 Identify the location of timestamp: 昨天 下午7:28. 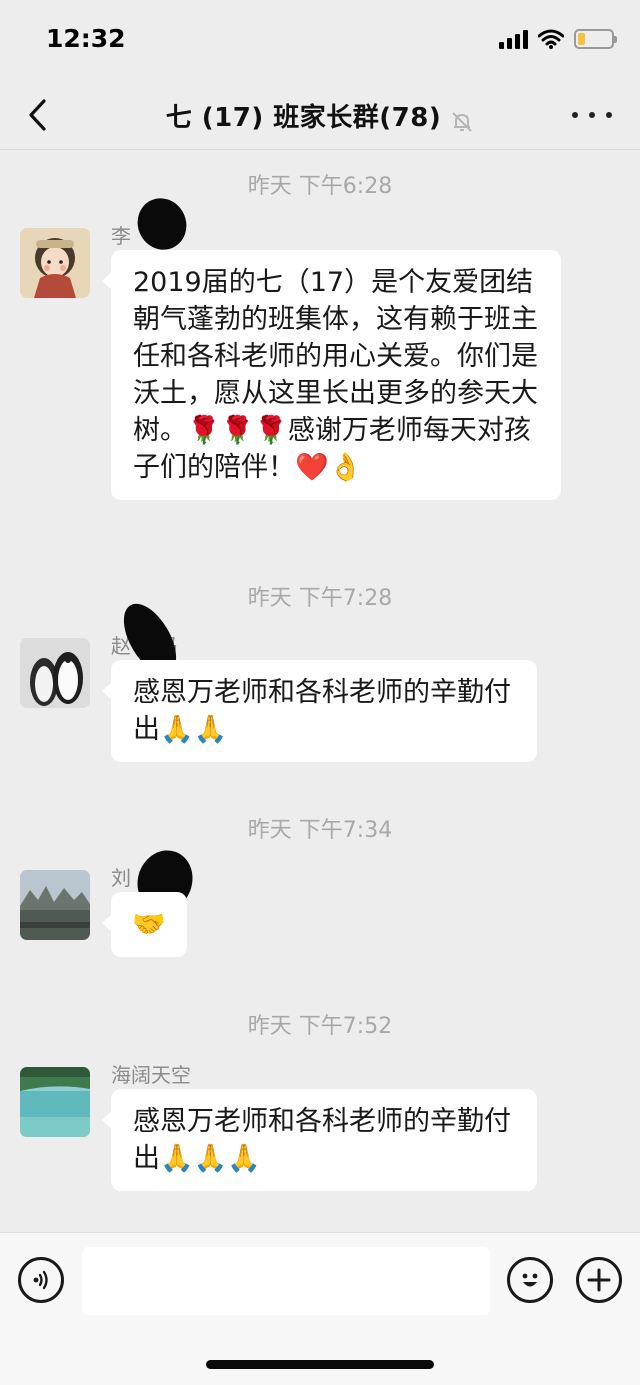
(320, 598).